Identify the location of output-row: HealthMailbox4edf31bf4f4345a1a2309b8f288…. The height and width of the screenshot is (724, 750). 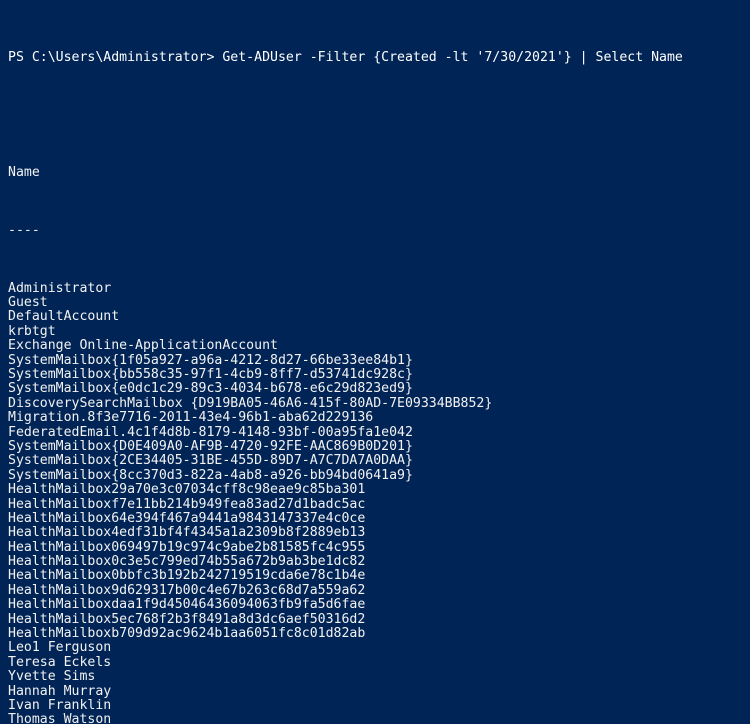
(187, 533).